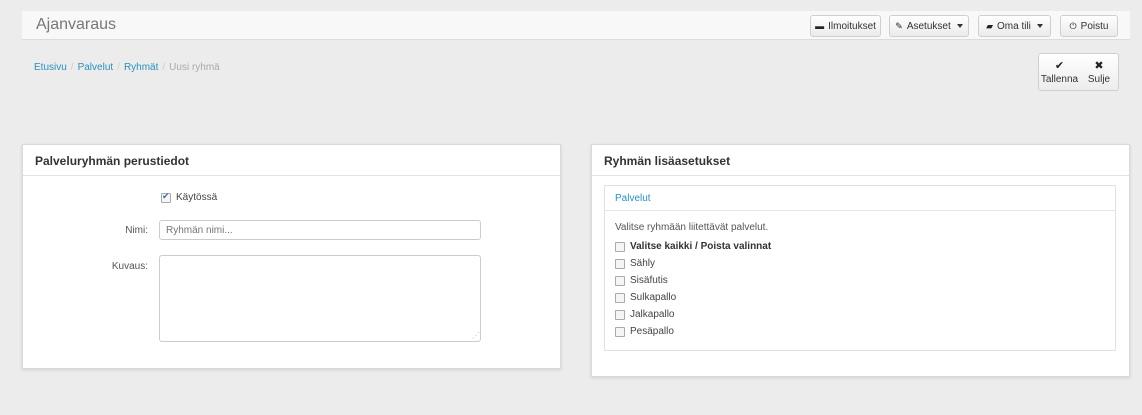  I want to click on enabled-checkbox, so click(166, 197).